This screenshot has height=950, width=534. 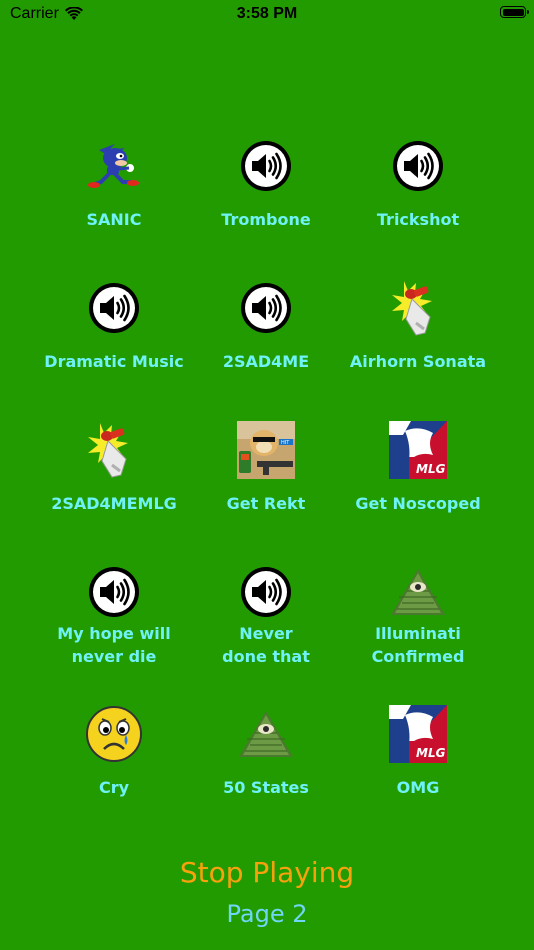 What do you see at coordinates (114, 219) in the screenshot?
I see `sound-label: SANIC` at bounding box center [114, 219].